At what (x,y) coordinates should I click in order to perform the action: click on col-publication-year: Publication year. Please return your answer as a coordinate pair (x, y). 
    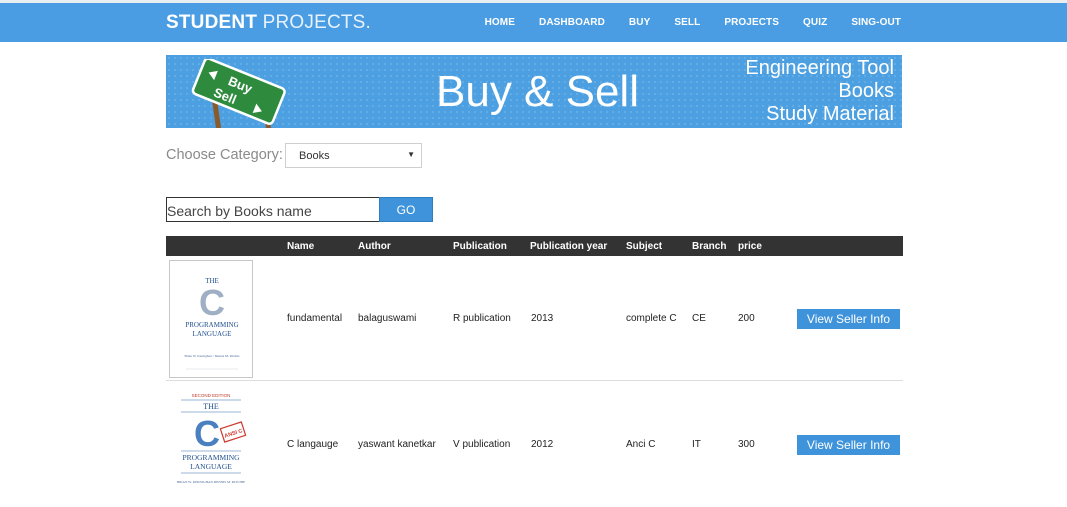
    Looking at the image, I should click on (569, 246).